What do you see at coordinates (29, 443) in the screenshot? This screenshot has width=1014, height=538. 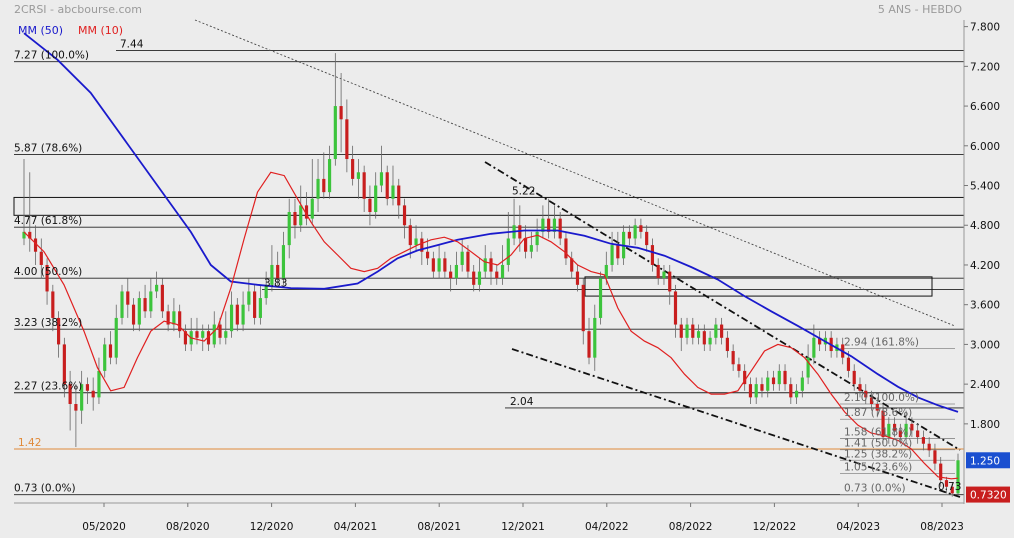 I see `orange-level-label: 1.42` at bounding box center [29, 443].